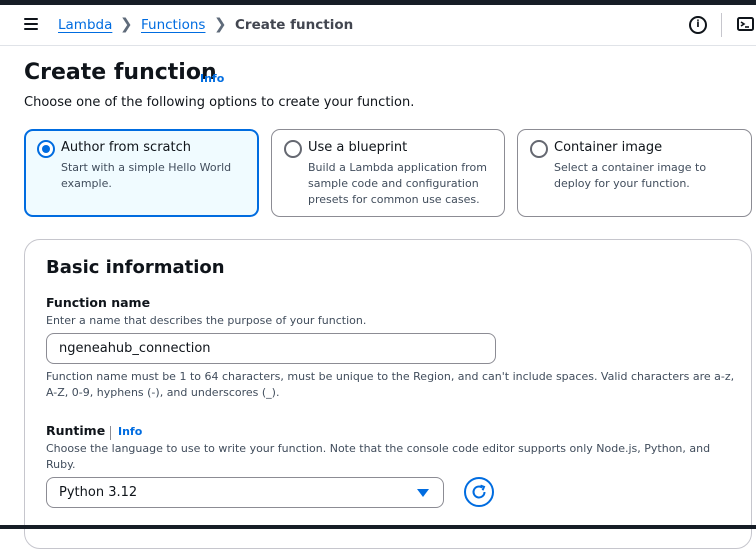 This screenshot has width=756, height=549. I want to click on runtime-info-link: Info, so click(130, 431).